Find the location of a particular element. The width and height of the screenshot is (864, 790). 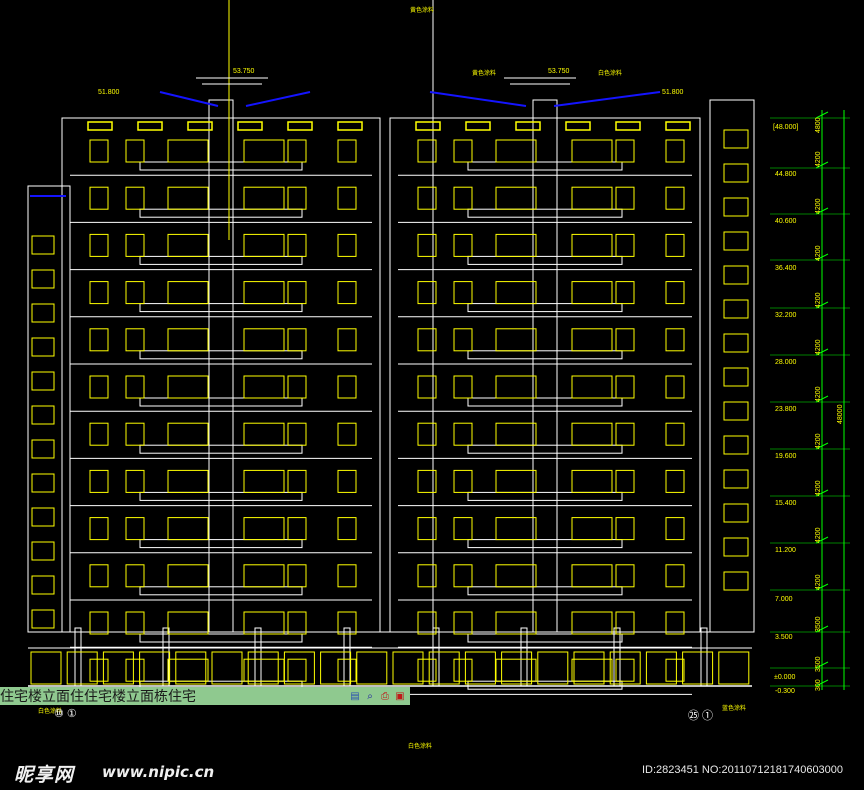

print-icon: ⎙ is located at coordinates (385, 696).